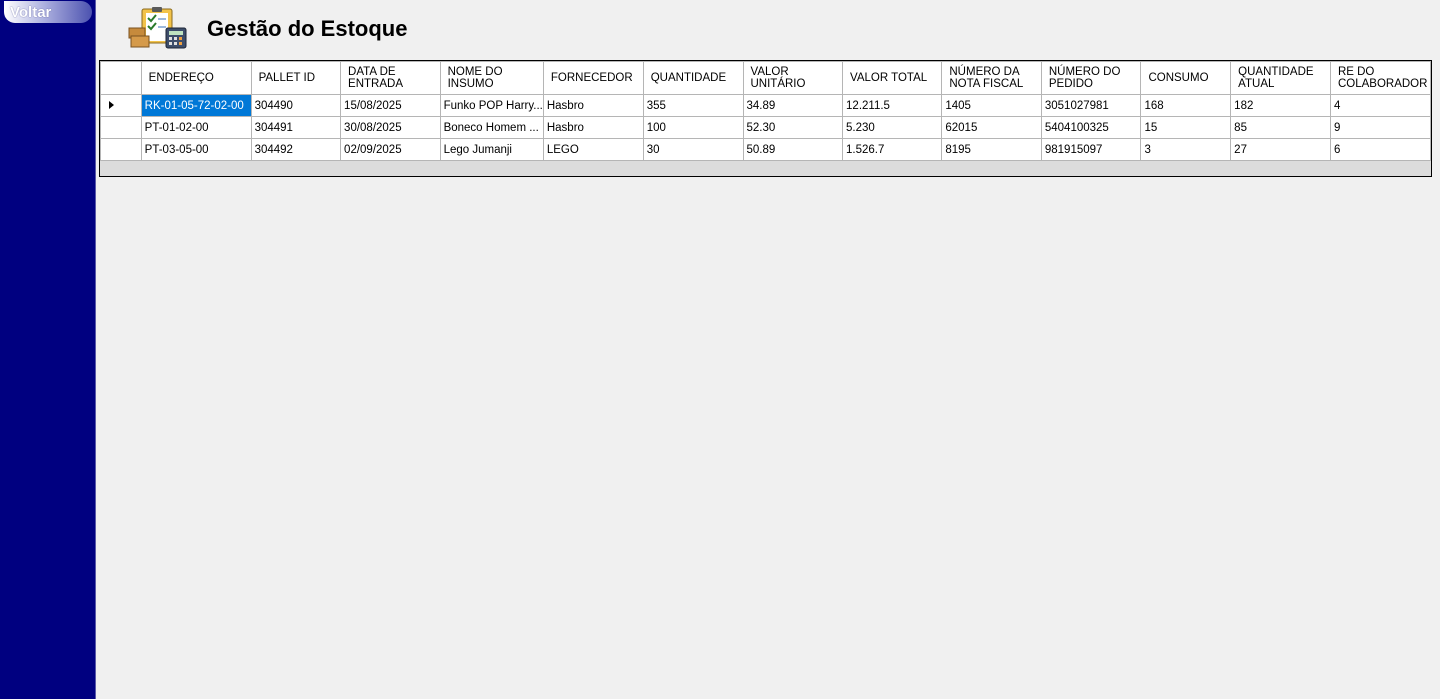 This screenshot has width=1440, height=699. Describe the element at coordinates (793, 127) in the screenshot. I see `table-cell: 52.30` at that location.